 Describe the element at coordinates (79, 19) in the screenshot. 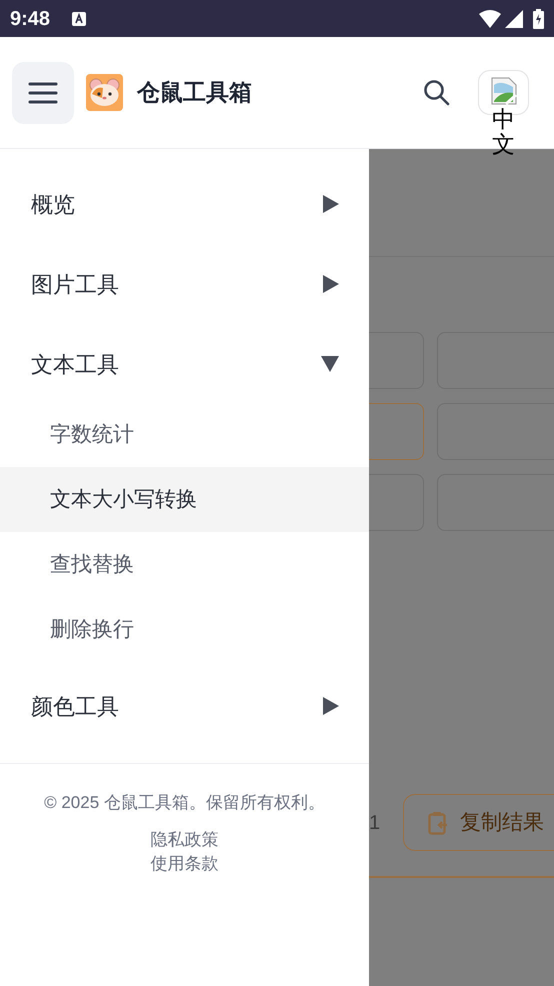

I see `notification-icon` at that location.